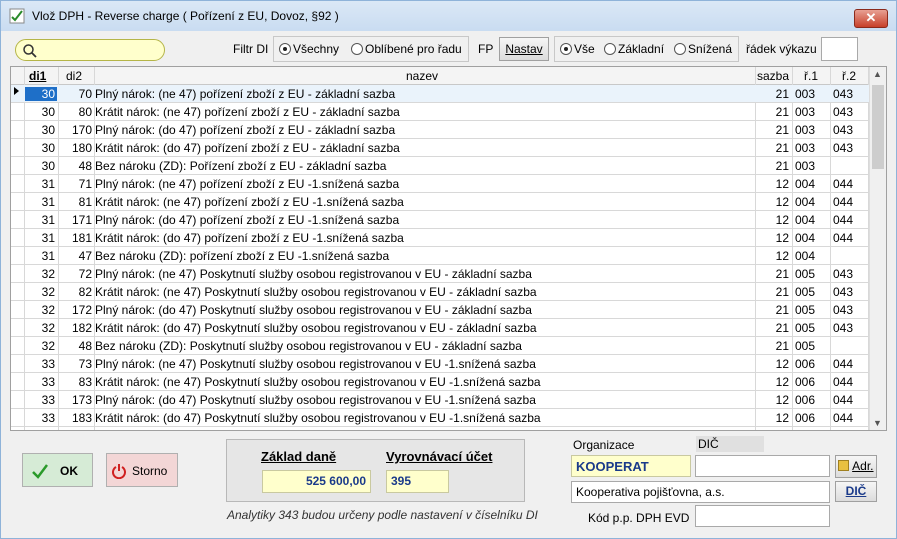 The image size is (897, 539). What do you see at coordinates (74, 76) in the screenshot?
I see `col-di2: di2` at bounding box center [74, 76].